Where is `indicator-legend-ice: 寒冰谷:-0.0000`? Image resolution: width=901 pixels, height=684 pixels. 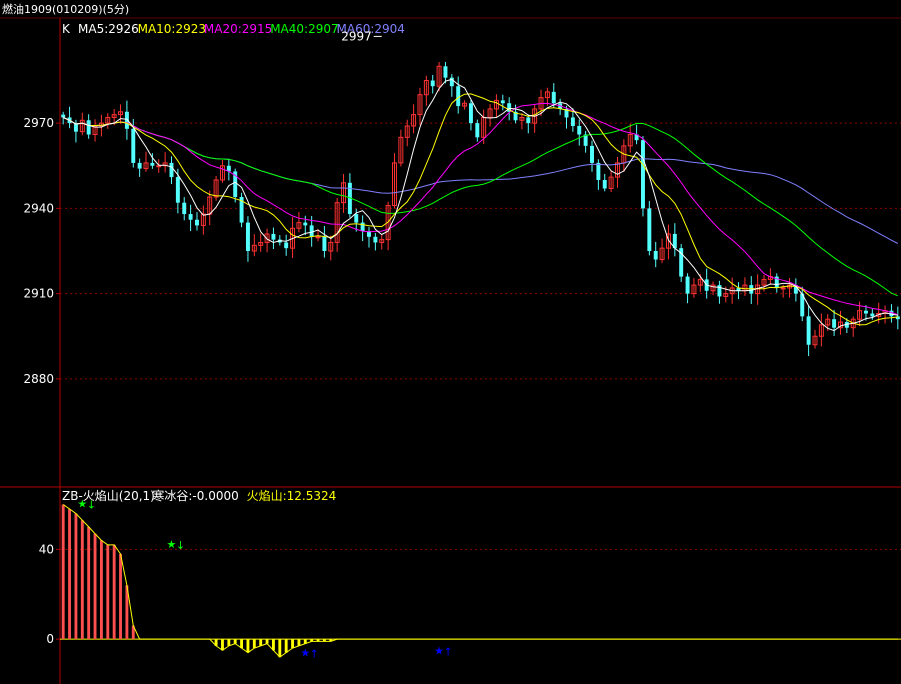
indicator-legend-ice: 寒冰谷:-0.0000 is located at coordinates (195, 495).